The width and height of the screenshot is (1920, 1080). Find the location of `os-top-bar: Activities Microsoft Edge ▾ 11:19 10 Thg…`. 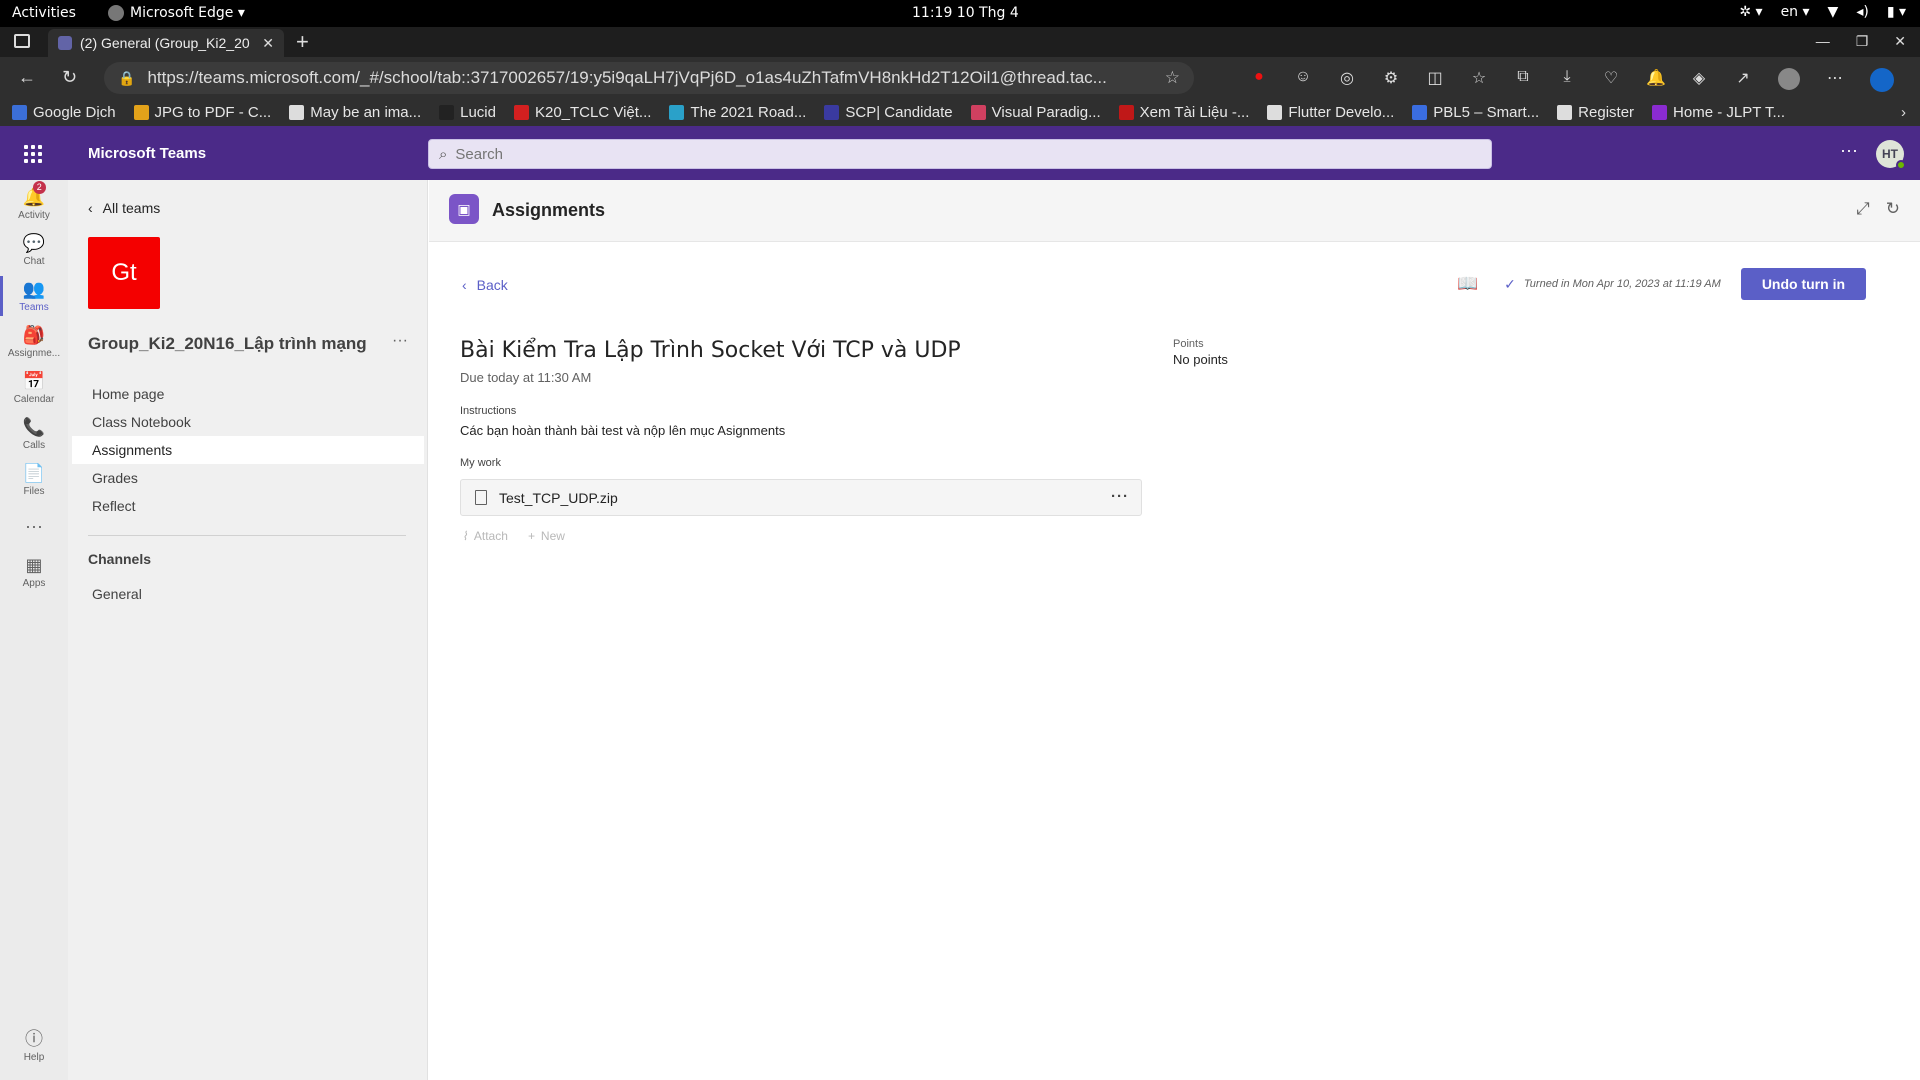

os-top-bar: Activities Microsoft Edge ▾ 11:19 10 Thg… is located at coordinates (960, 13).